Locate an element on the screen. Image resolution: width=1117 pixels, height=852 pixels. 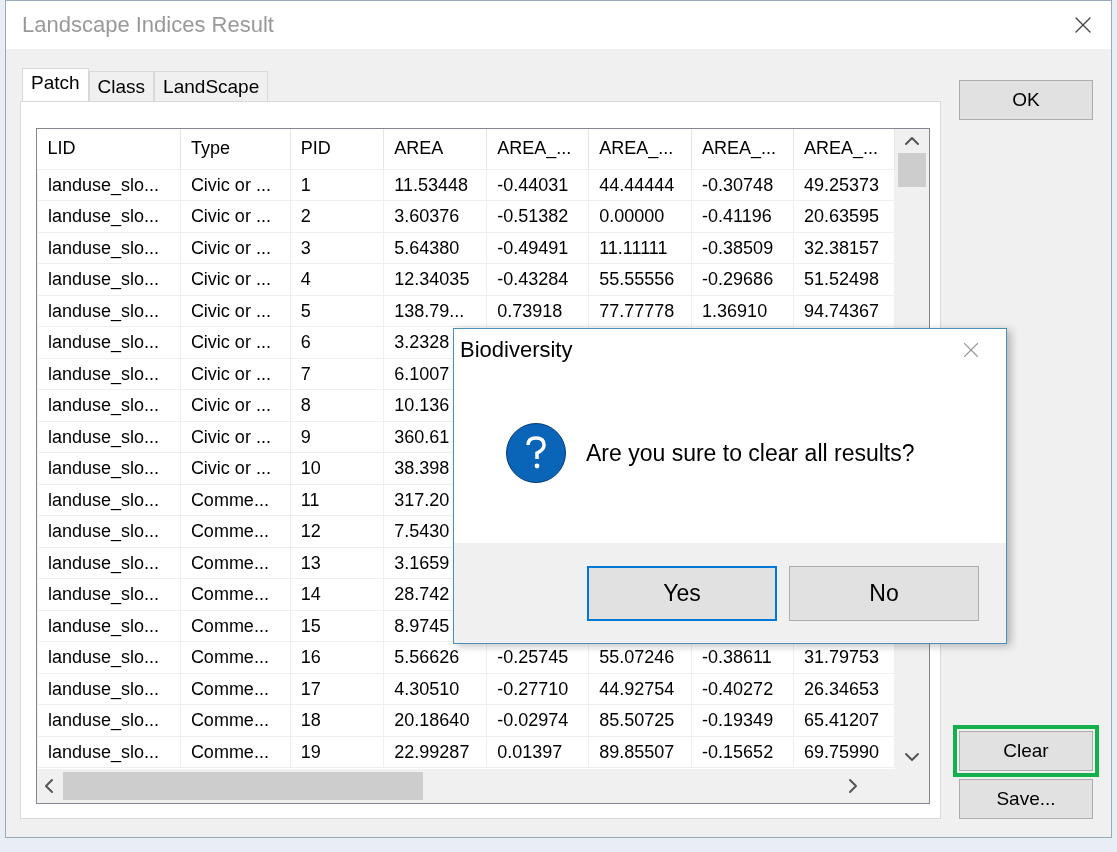
dialog-button: Yes is located at coordinates (682, 593).